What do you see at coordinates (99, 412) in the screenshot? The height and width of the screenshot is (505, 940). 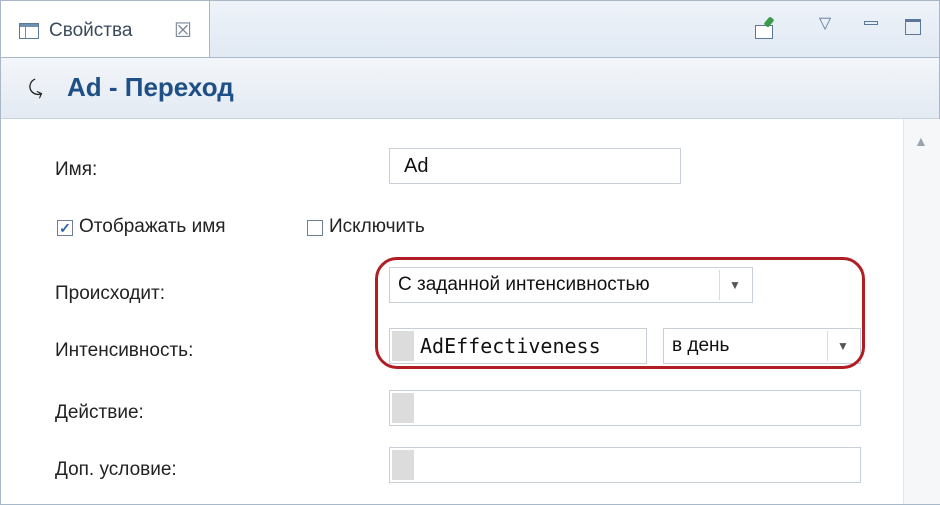 I see `action-label: Действие:` at bounding box center [99, 412].